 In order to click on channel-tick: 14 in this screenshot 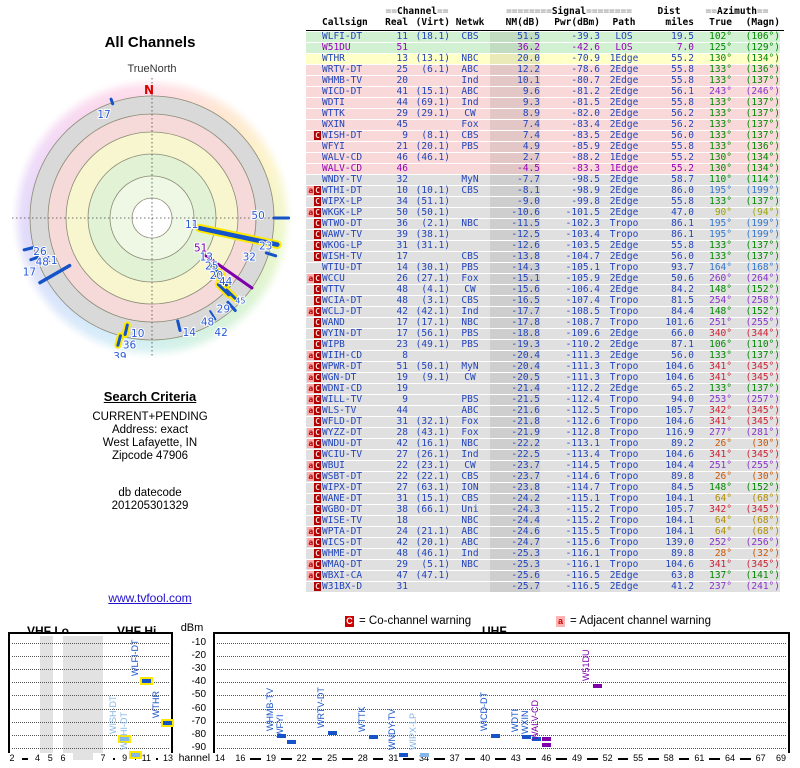, I will do `click(220, 758)`.